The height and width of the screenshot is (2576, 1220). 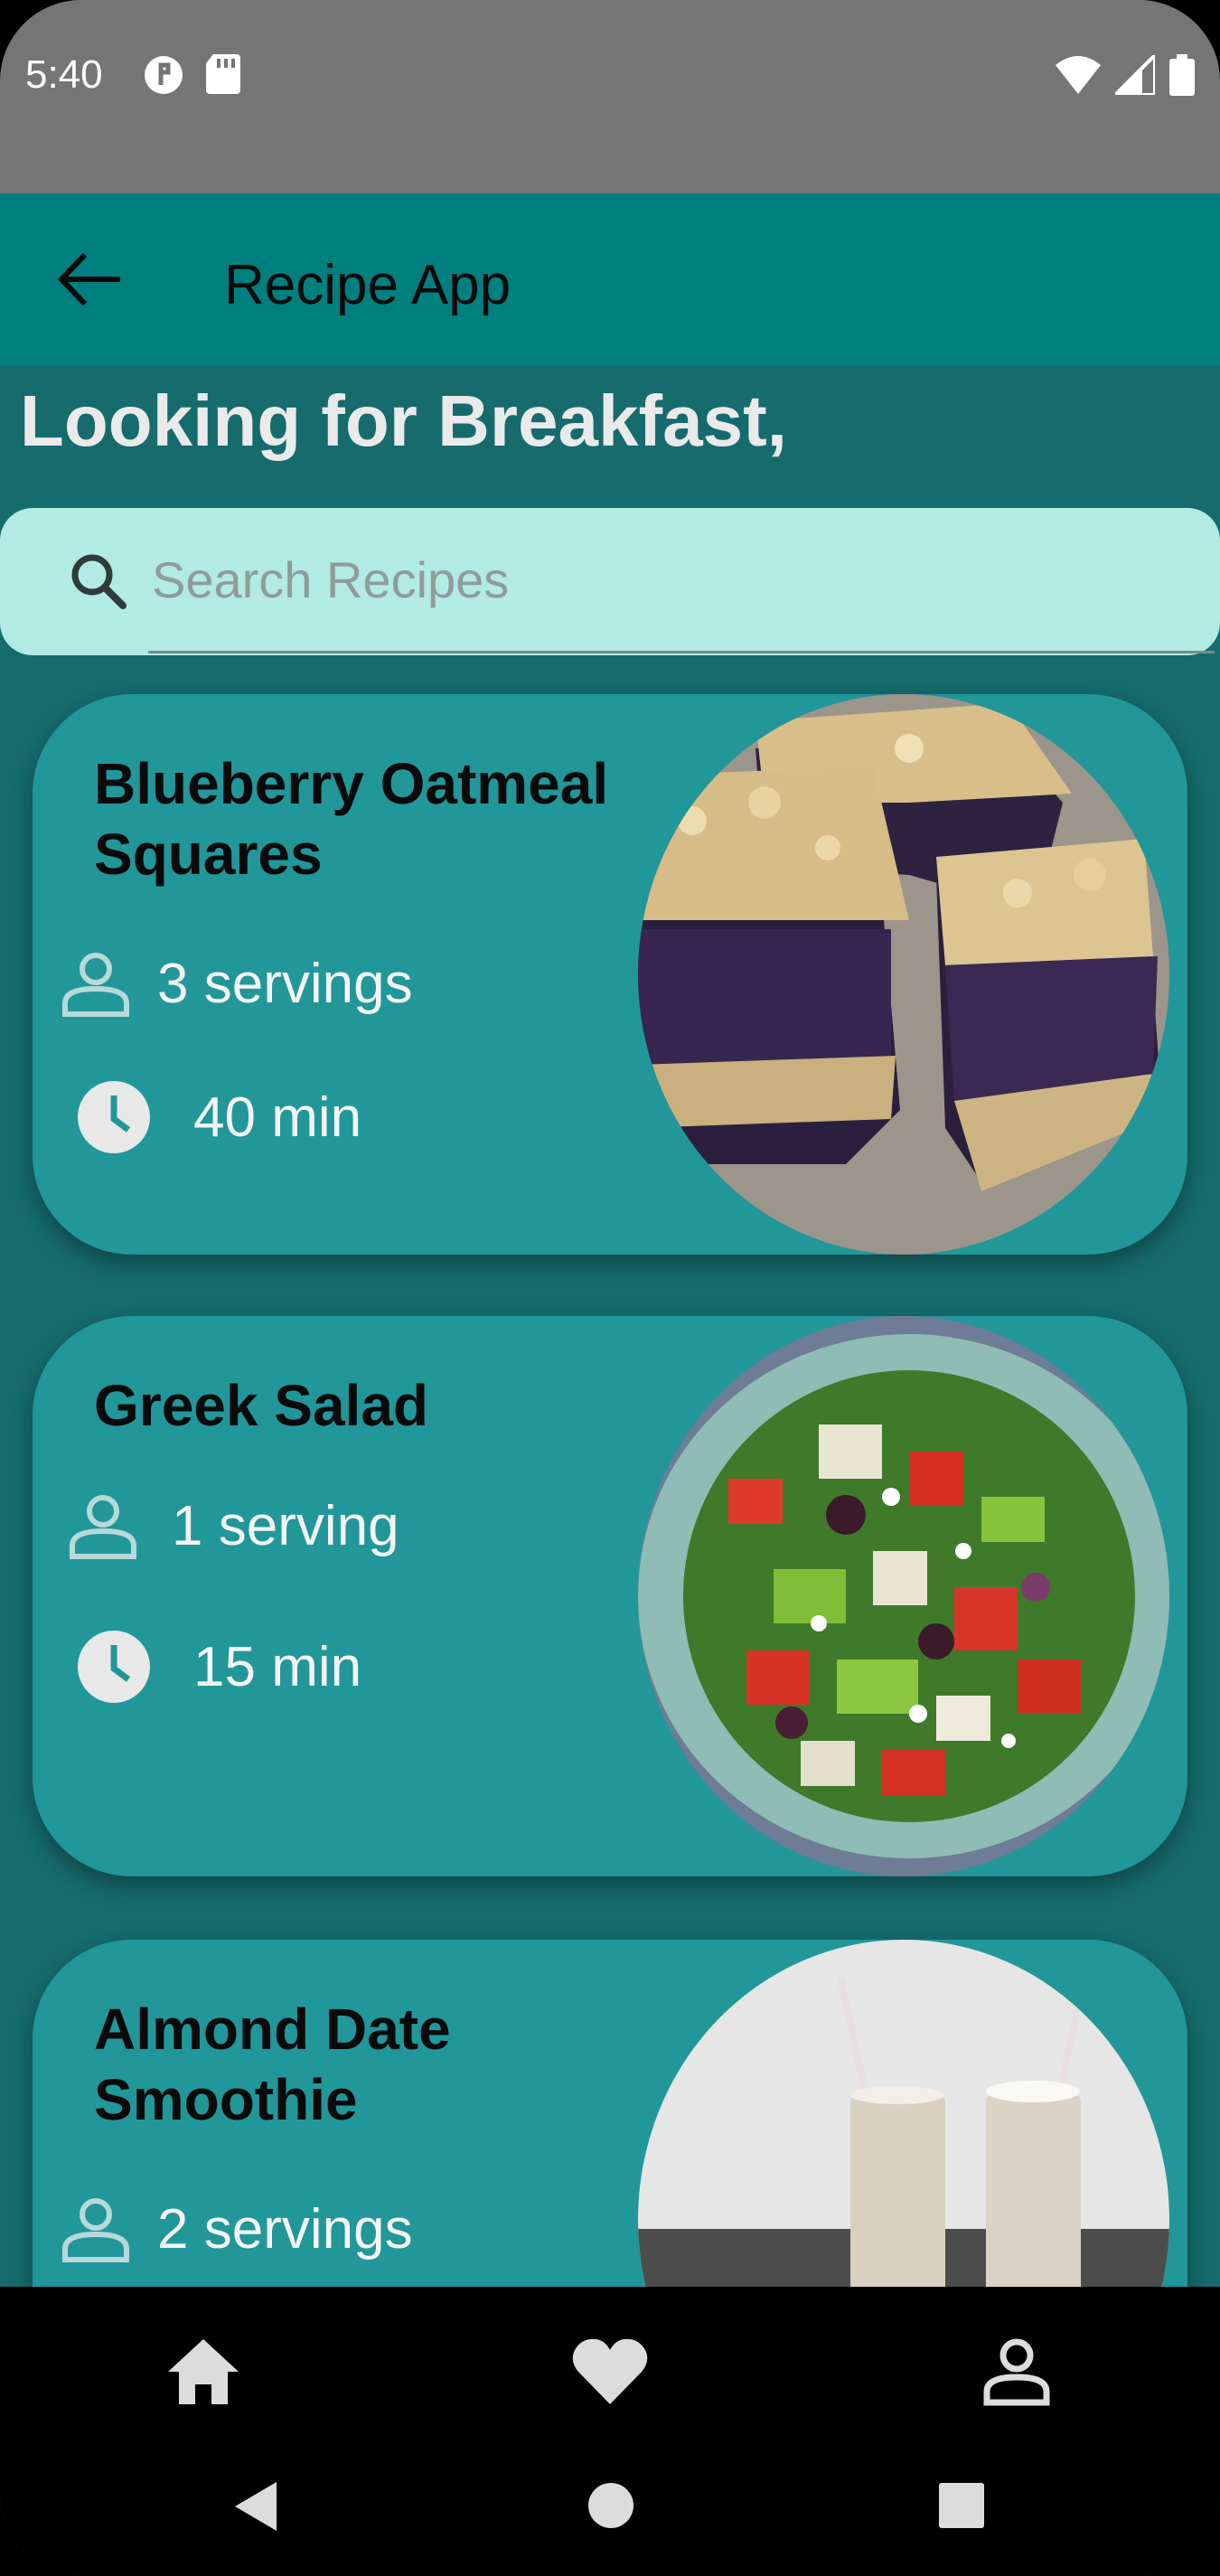 What do you see at coordinates (1182, 75) in the screenshot?
I see `battery-icon` at bounding box center [1182, 75].